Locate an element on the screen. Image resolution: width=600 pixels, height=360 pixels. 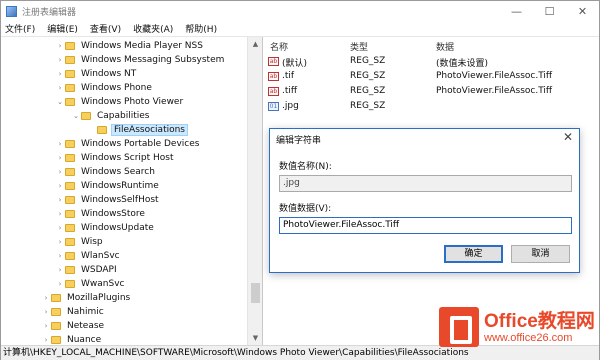
value-name-field: .jpg is located at coordinates (425, 183).